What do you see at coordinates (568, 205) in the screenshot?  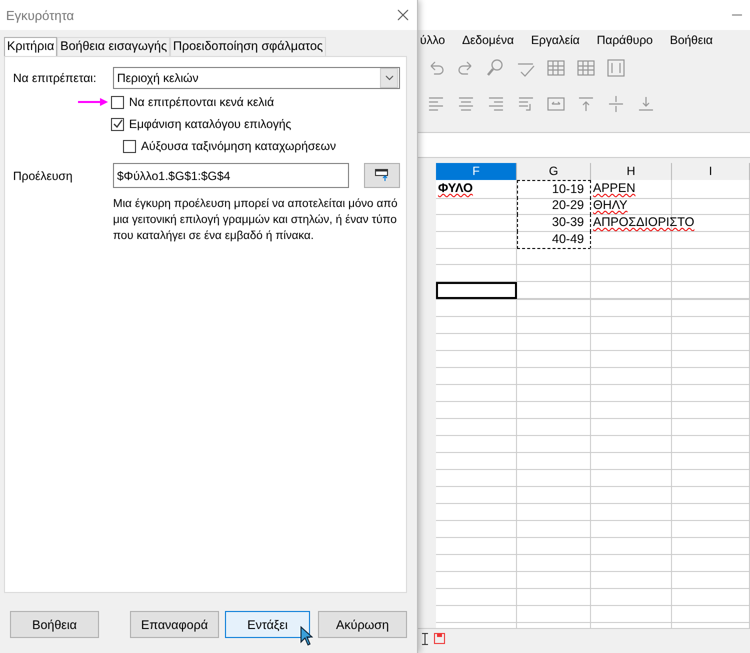 I see `cell-text: 20-29` at bounding box center [568, 205].